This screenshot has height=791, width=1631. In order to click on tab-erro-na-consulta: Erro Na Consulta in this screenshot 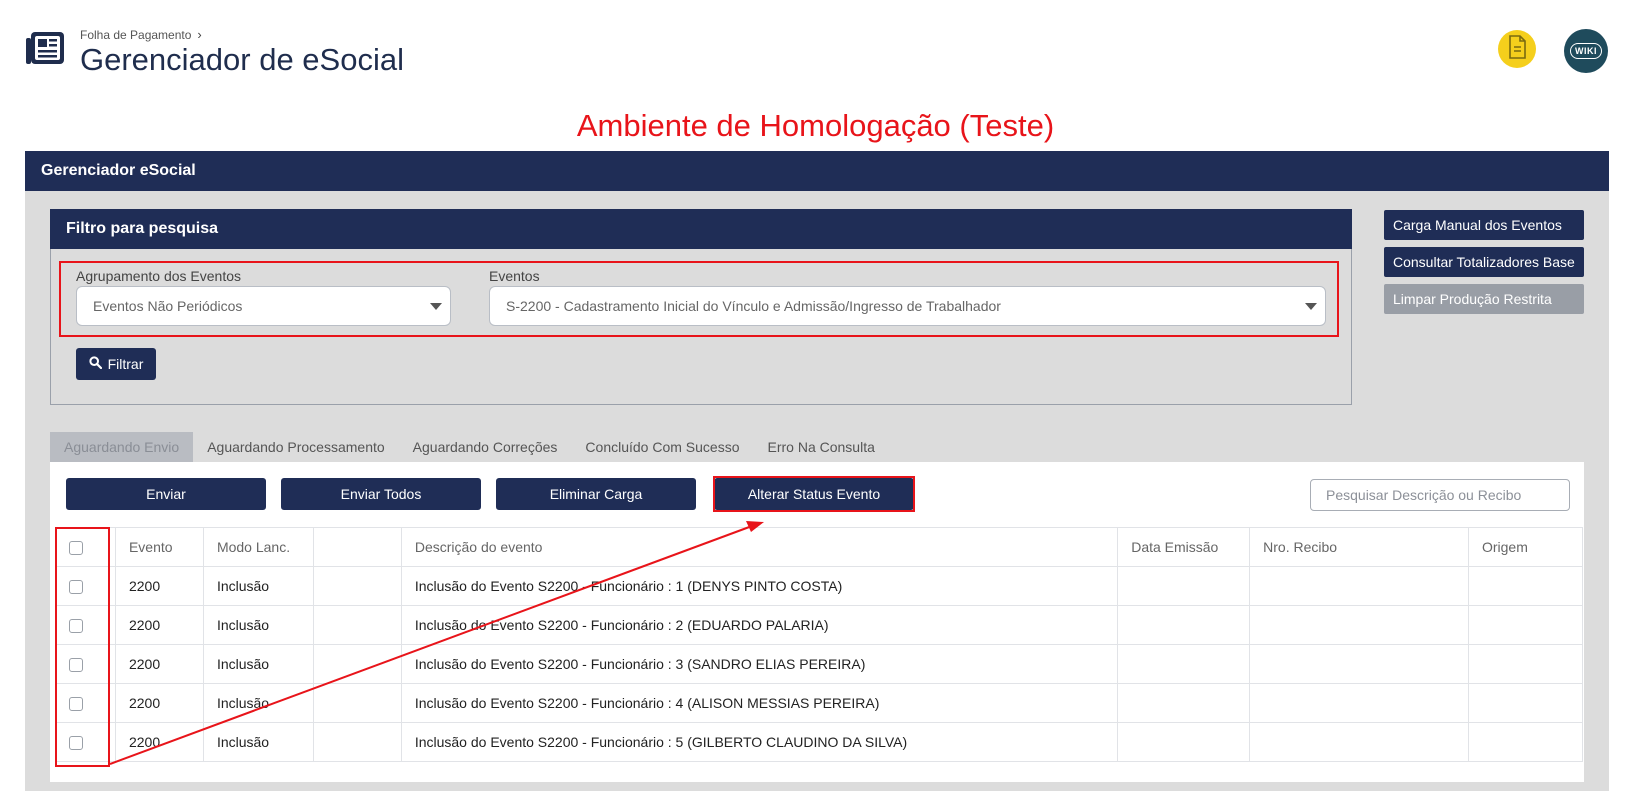, I will do `click(821, 447)`.